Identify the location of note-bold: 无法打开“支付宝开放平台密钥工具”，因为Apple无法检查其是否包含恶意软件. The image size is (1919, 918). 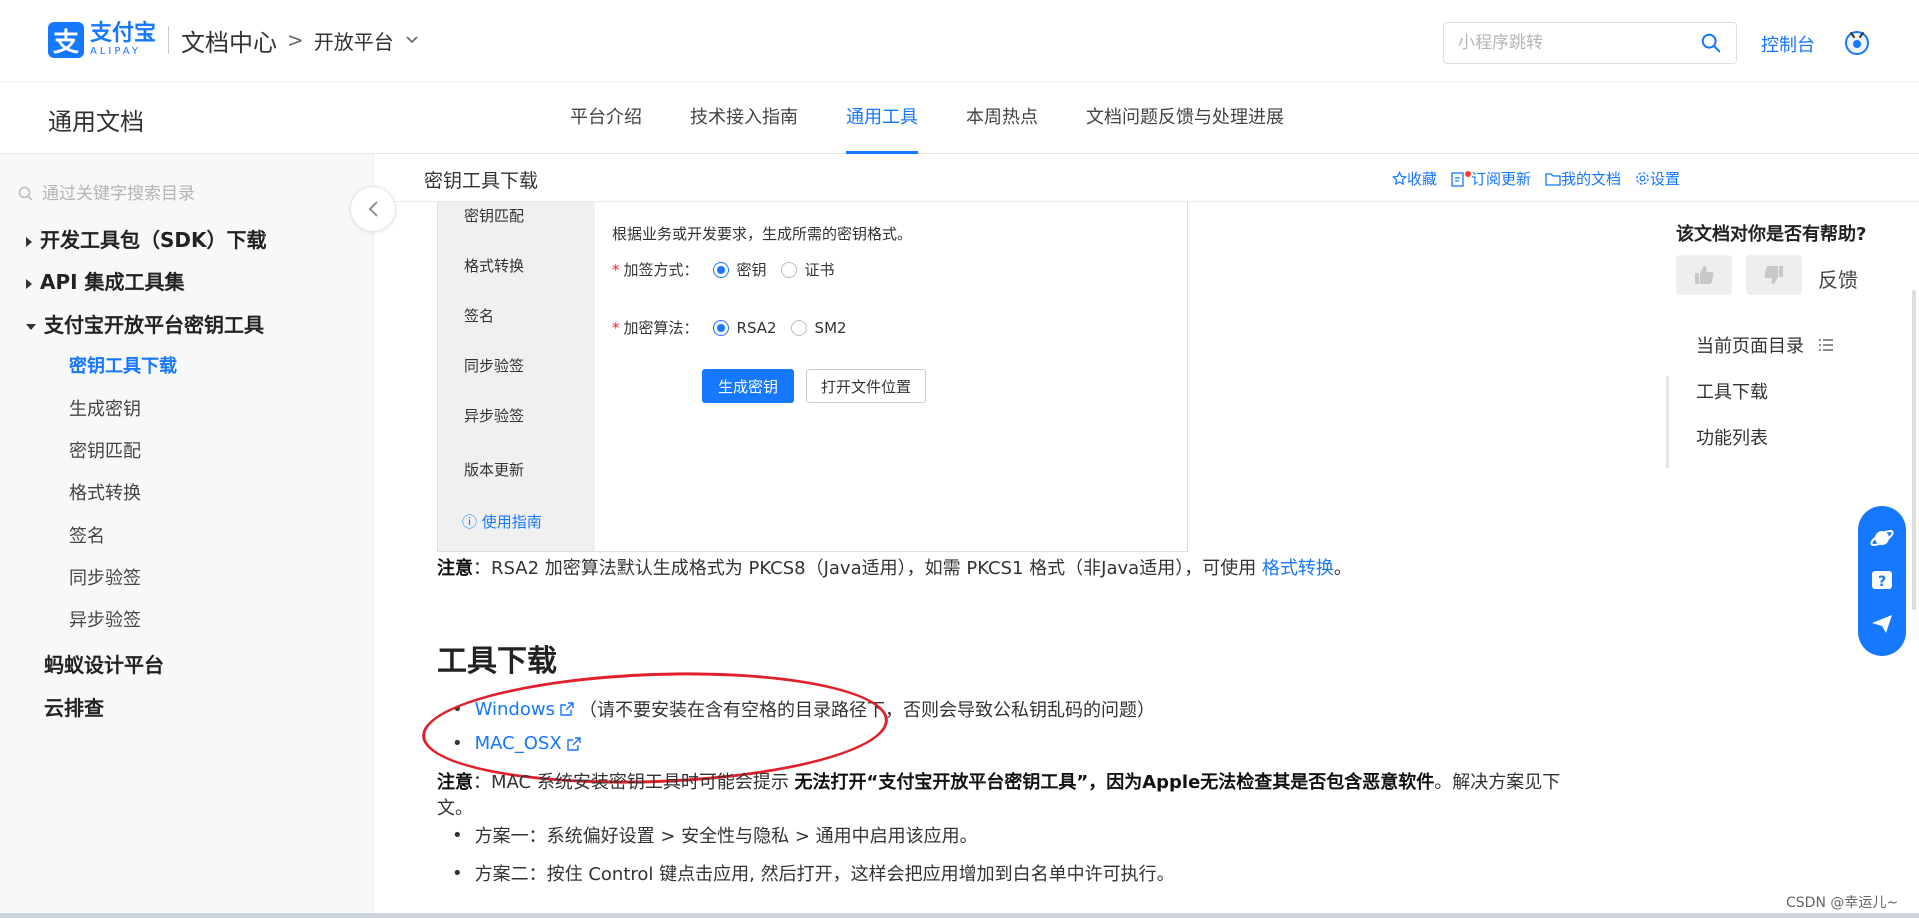
(1114, 782).